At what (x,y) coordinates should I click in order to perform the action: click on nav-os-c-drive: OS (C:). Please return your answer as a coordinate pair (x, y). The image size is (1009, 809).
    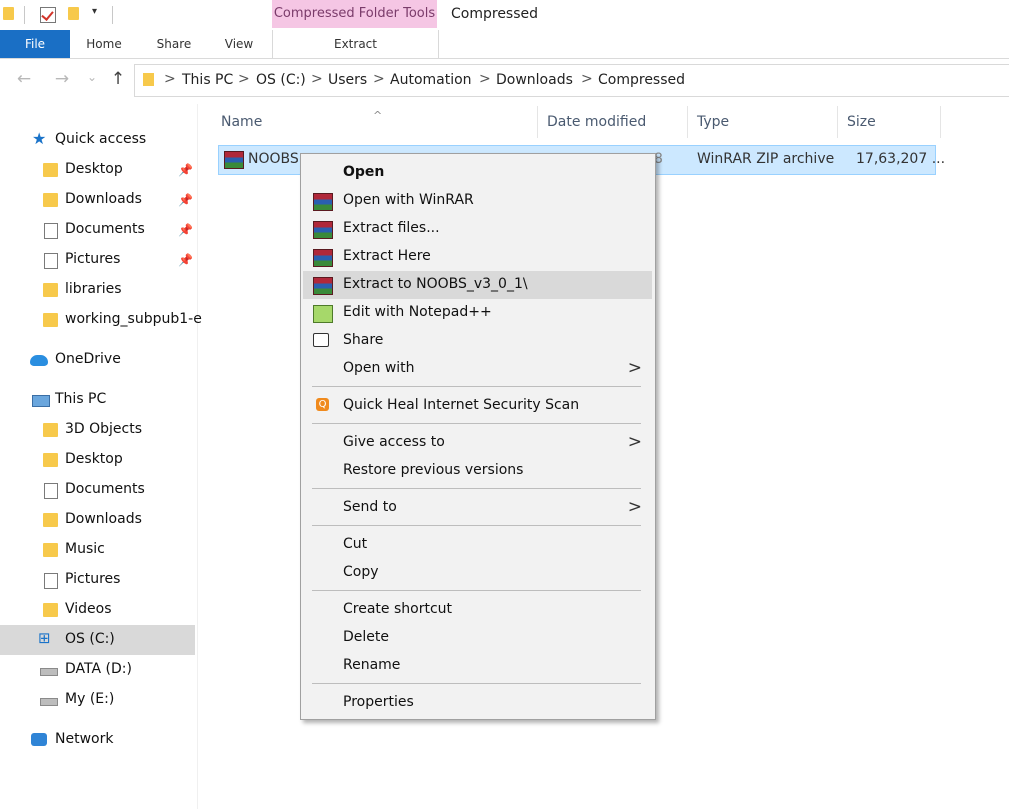
    Looking at the image, I should click on (97, 640).